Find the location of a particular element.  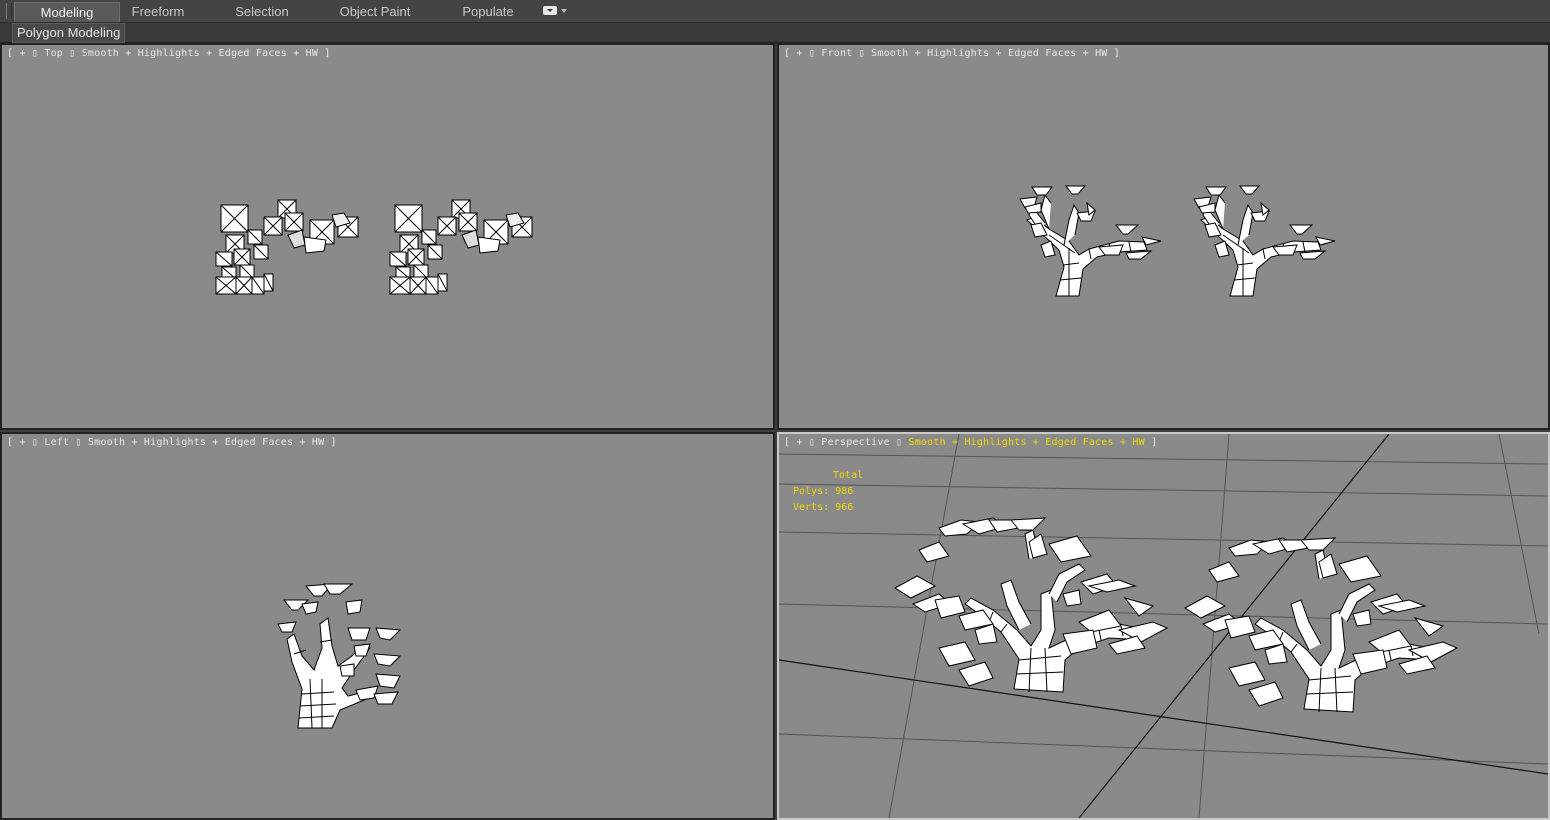

ribbon-options-dropdown is located at coordinates (555, 11).